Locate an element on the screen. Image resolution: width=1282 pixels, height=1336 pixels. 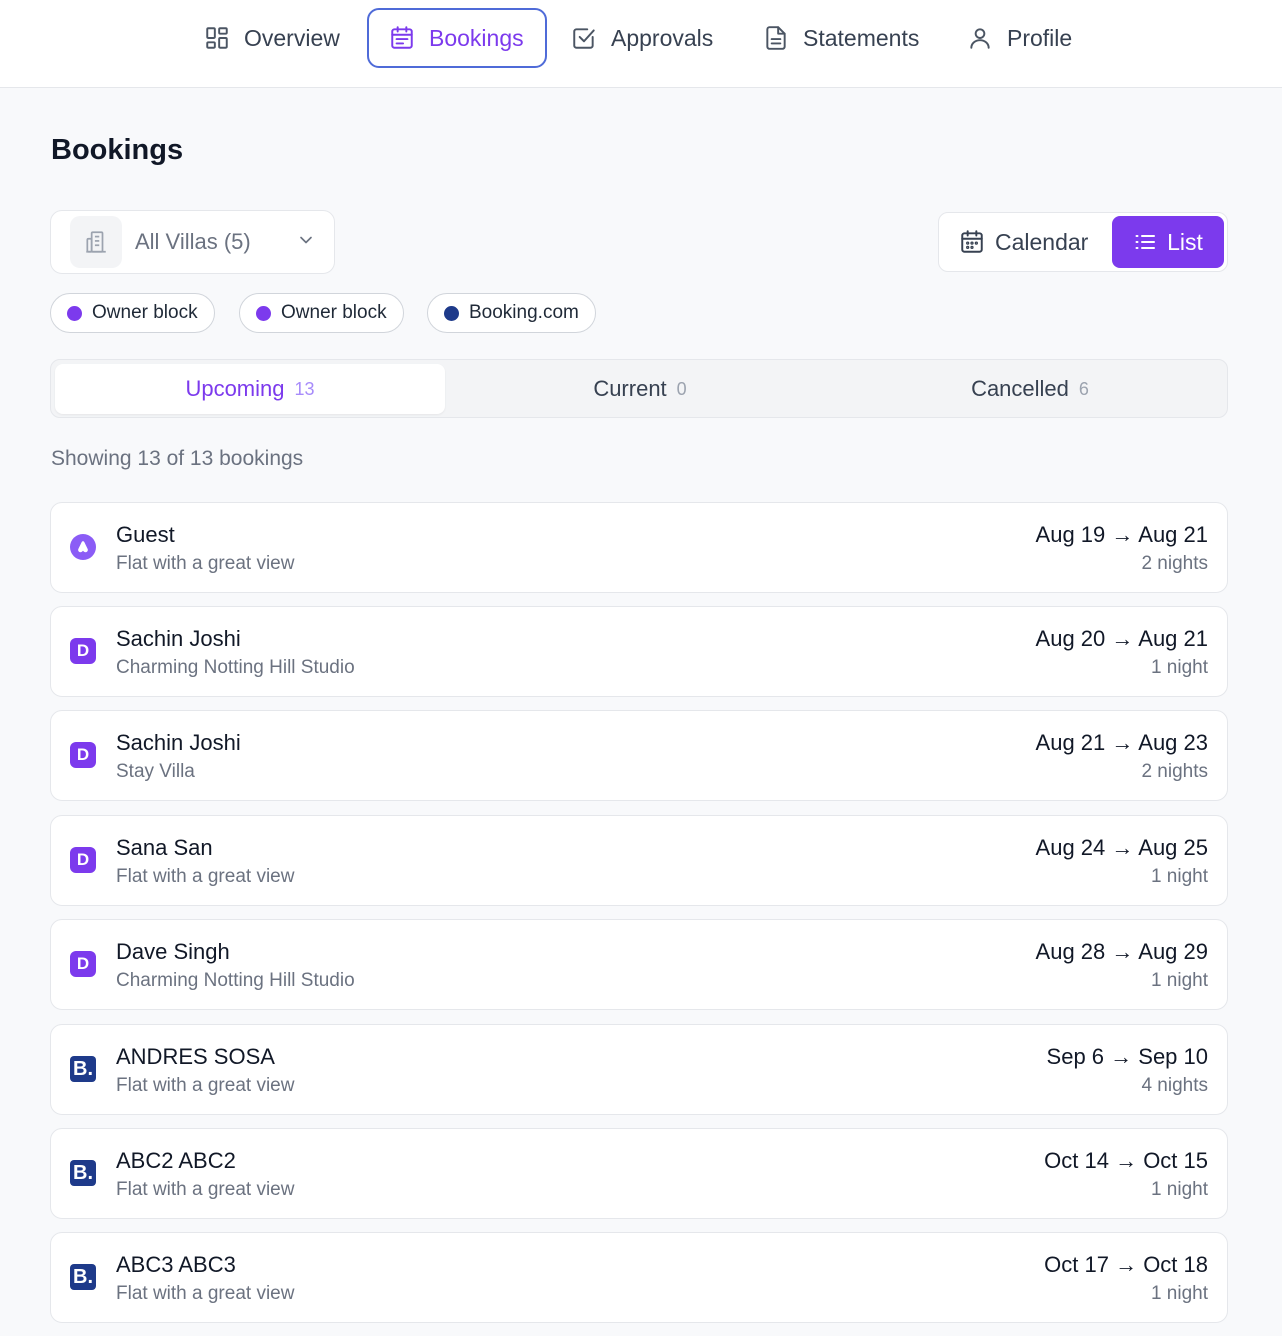
nav-bookings: Bookings is located at coordinates (457, 38).